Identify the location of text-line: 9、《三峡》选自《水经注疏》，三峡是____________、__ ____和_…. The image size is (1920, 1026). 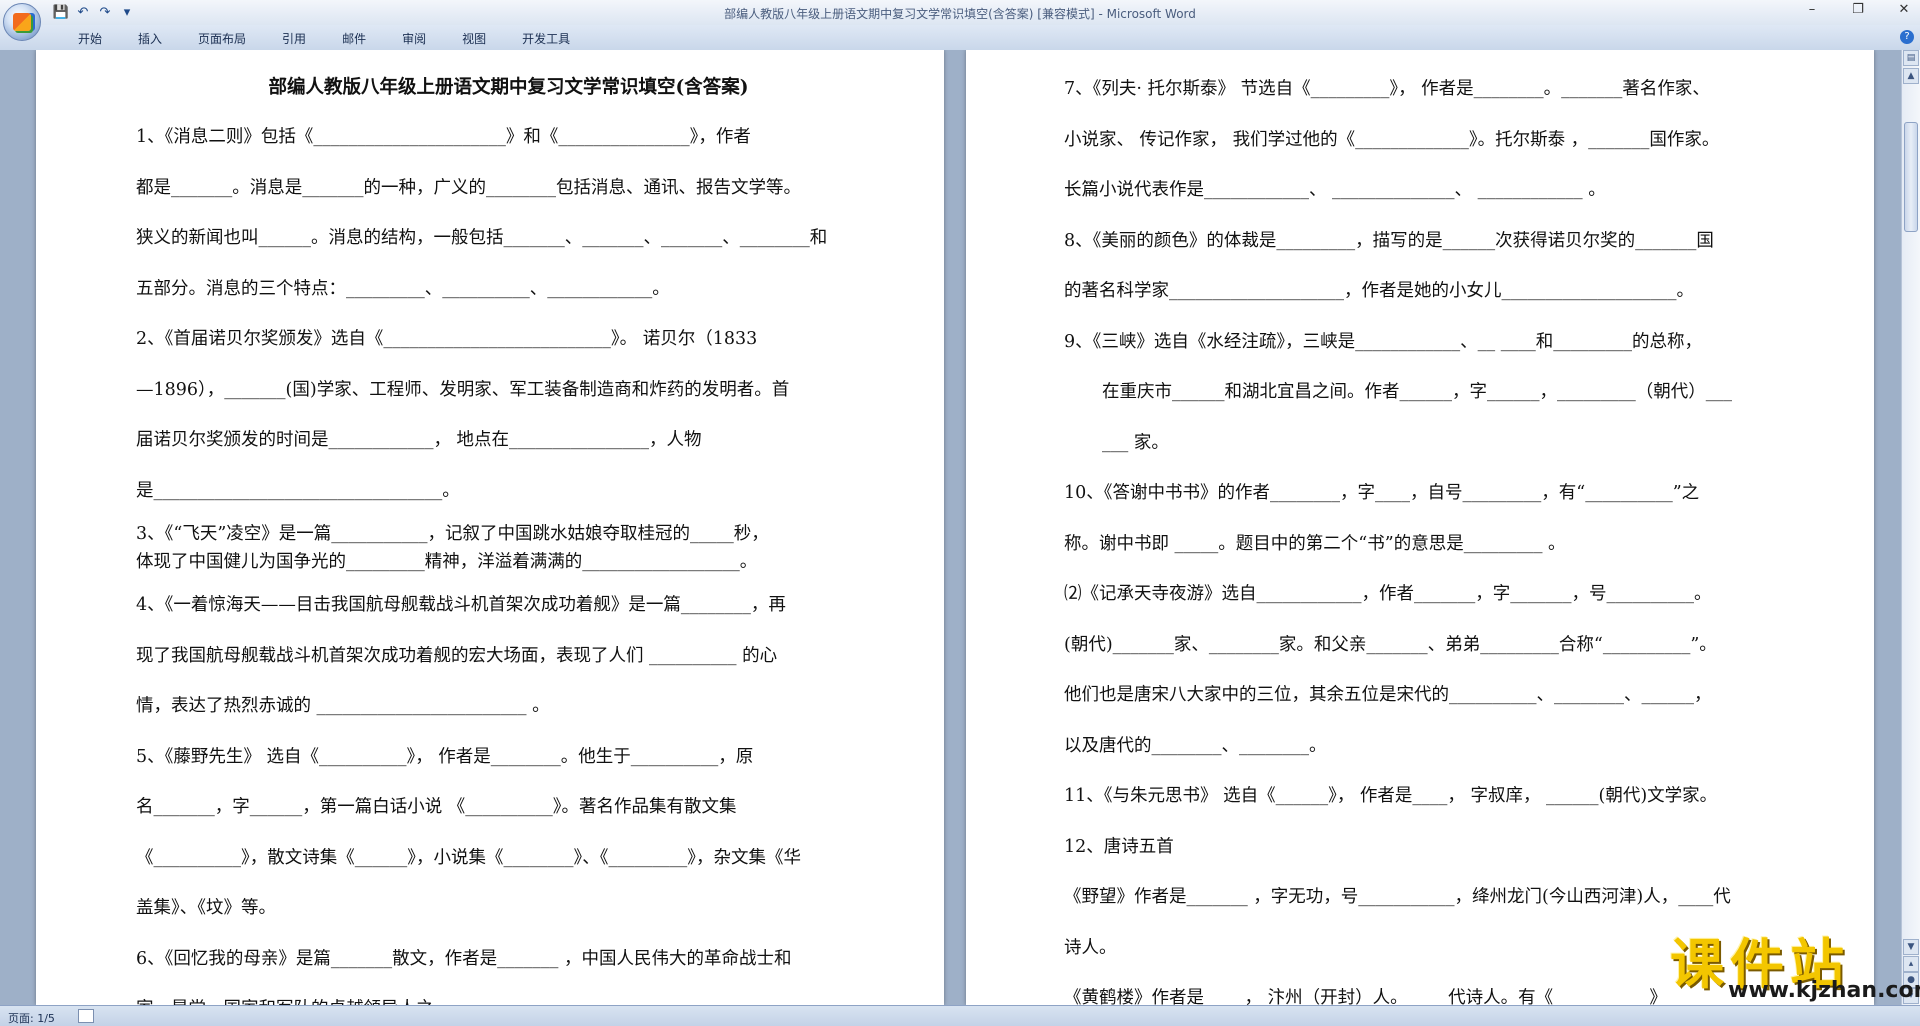
(1383, 341).